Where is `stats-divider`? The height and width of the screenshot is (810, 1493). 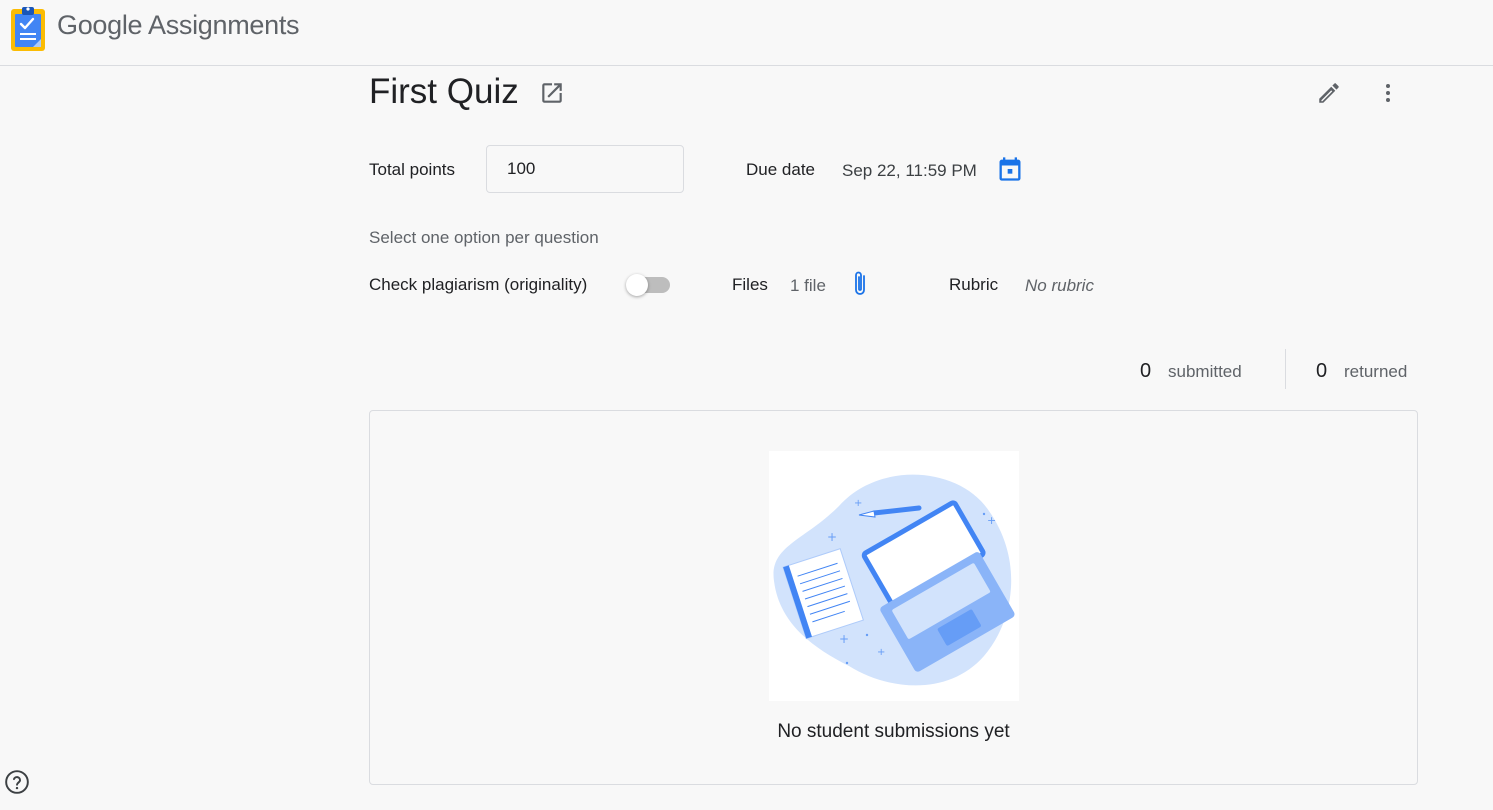
stats-divider is located at coordinates (1285, 369).